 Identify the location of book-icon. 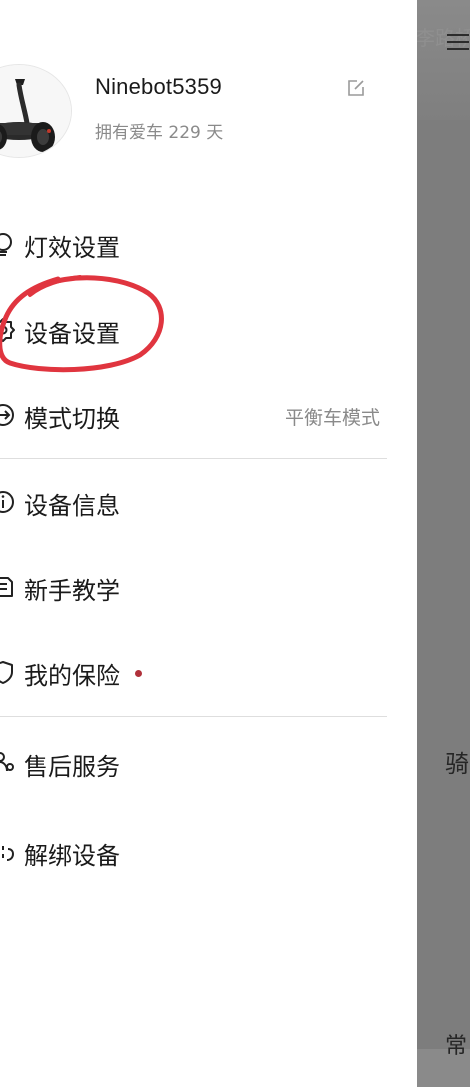
(8, 587).